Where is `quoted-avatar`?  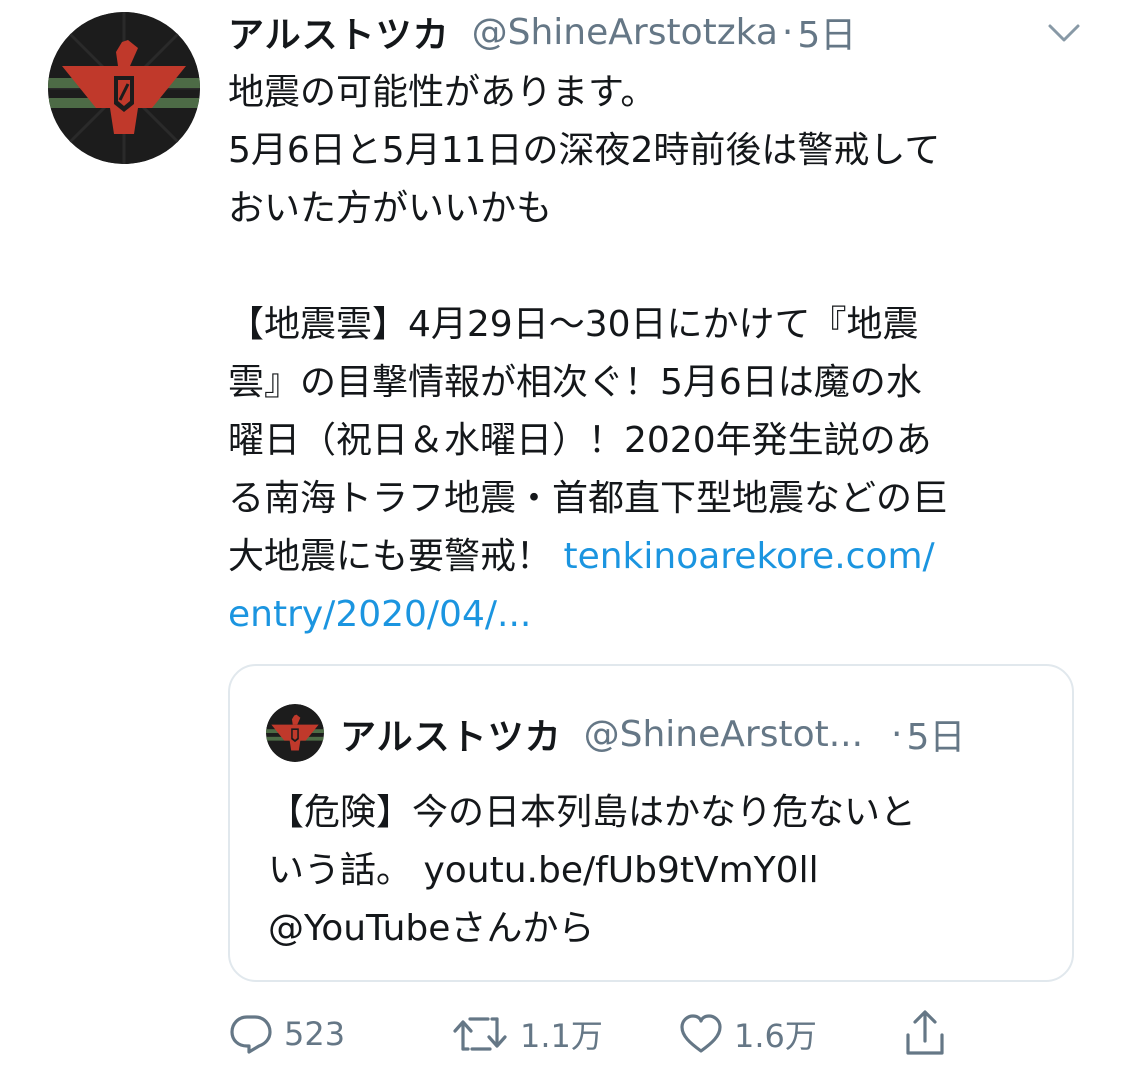
quoted-avatar is located at coordinates (295, 733).